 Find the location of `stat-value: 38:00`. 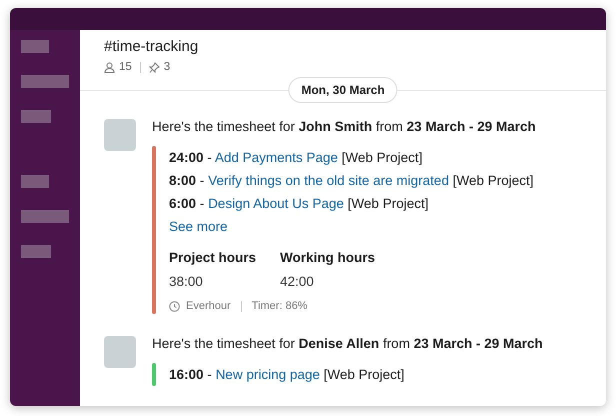

stat-value: 38:00 is located at coordinates (186, 282).